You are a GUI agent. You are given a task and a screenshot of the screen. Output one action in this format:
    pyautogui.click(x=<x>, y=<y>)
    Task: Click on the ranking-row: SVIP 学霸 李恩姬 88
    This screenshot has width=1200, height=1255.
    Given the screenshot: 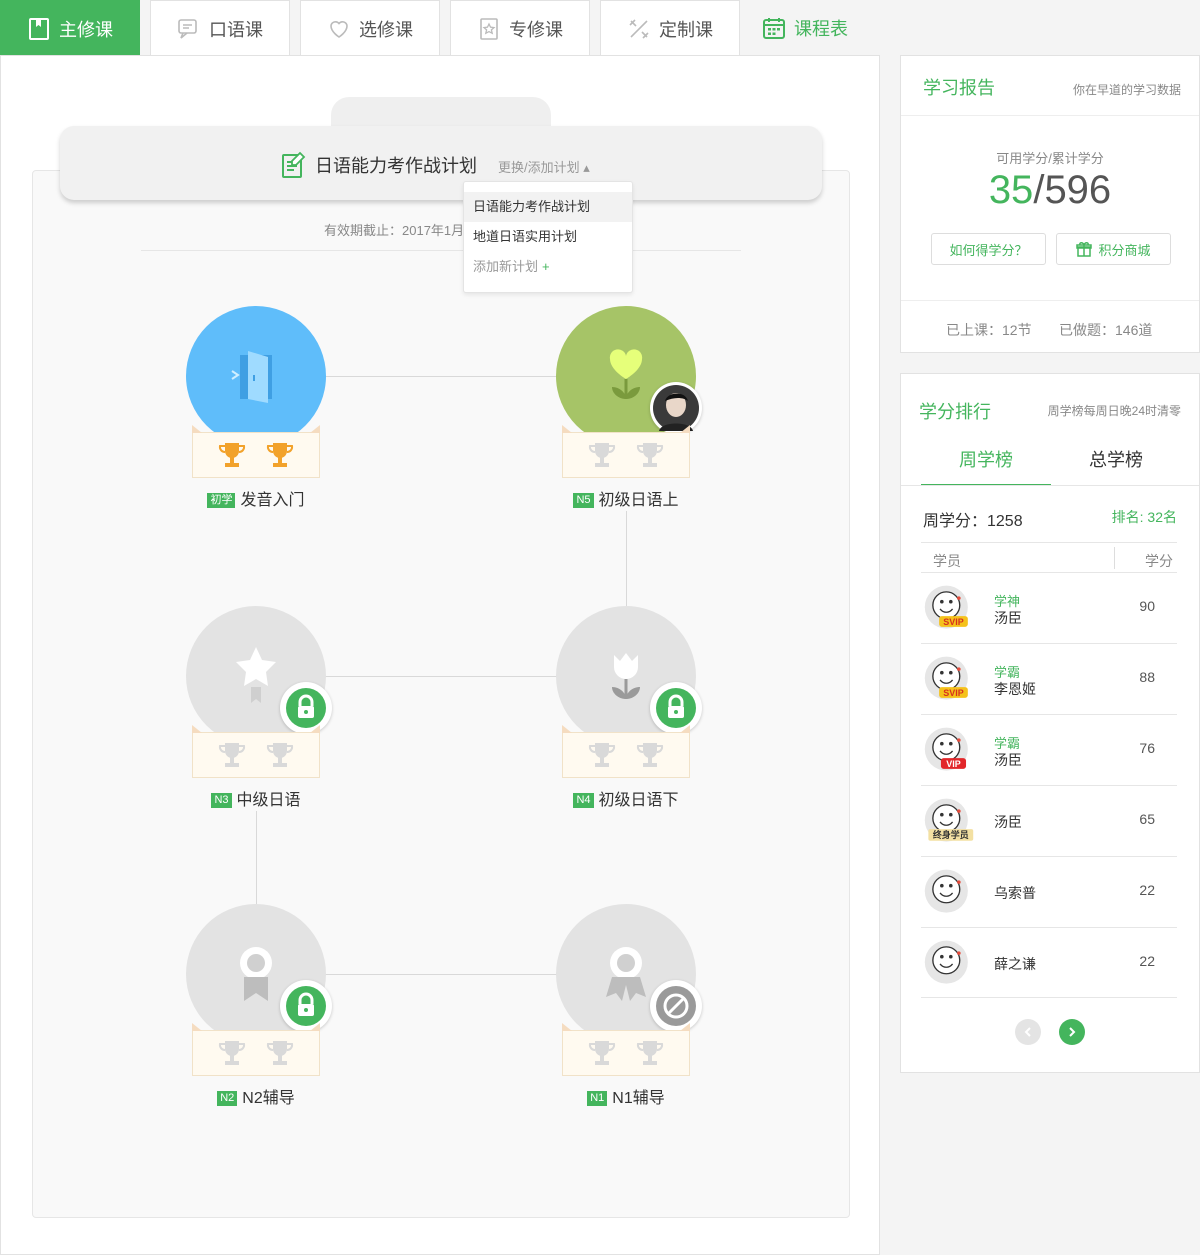 What is the action you would take?
    pyautogui.click(x=1049, y=678)
    